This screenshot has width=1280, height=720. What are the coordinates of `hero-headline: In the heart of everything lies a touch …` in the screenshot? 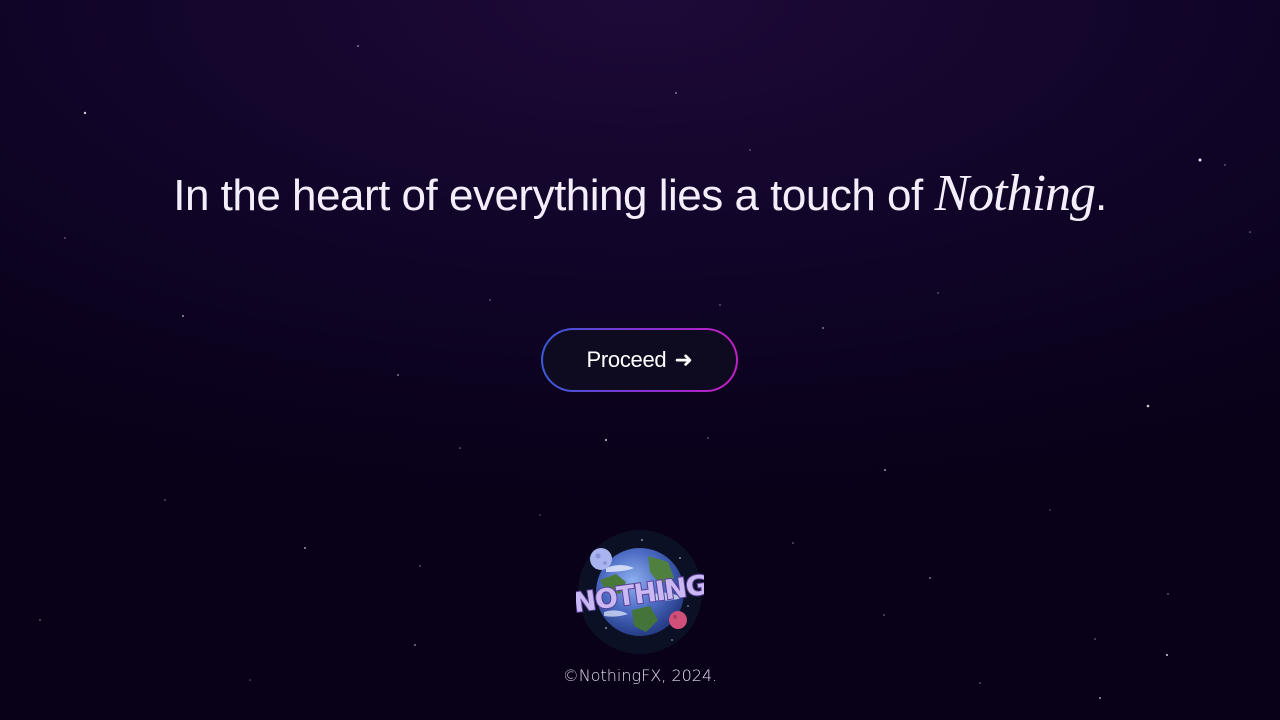 It's located at (640, 195).